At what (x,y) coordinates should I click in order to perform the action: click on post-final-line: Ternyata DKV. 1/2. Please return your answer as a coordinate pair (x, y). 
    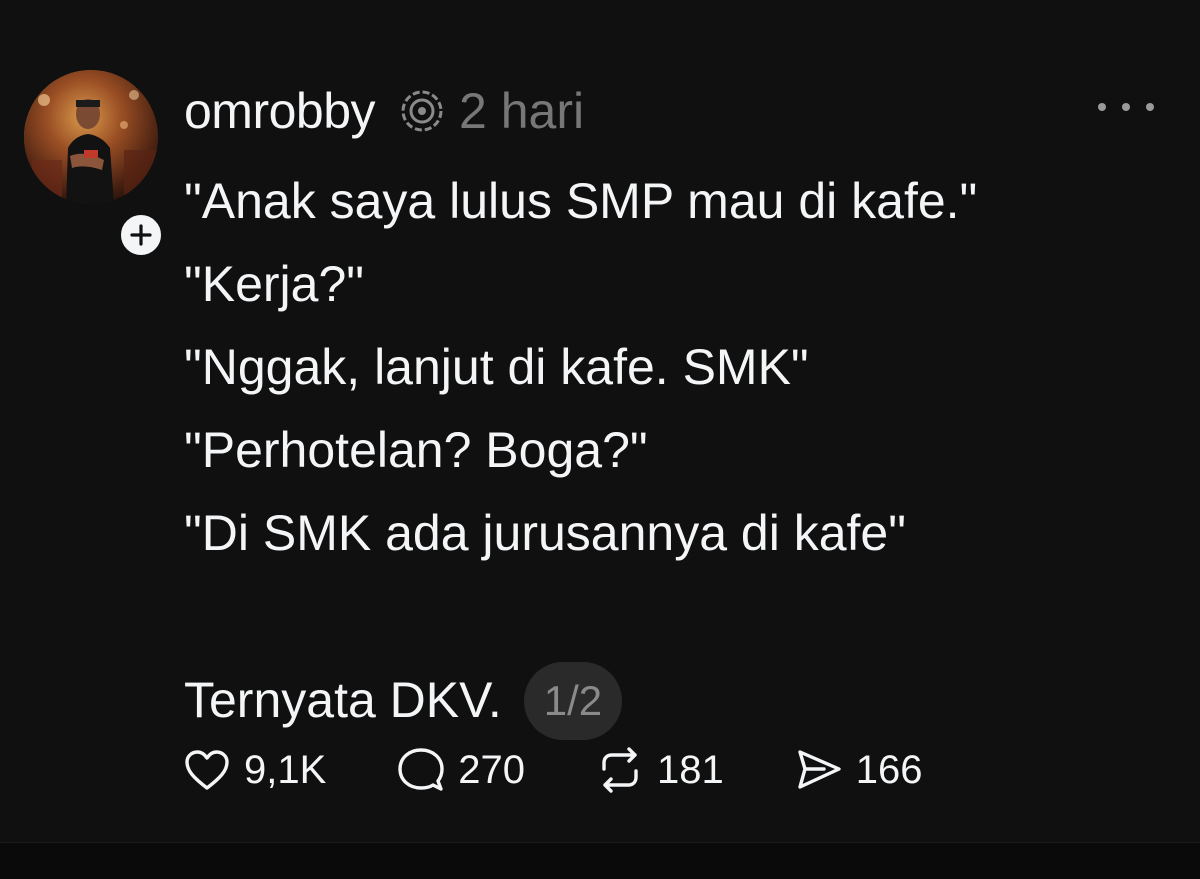
    Looking at the image, I should click on (664, 700).